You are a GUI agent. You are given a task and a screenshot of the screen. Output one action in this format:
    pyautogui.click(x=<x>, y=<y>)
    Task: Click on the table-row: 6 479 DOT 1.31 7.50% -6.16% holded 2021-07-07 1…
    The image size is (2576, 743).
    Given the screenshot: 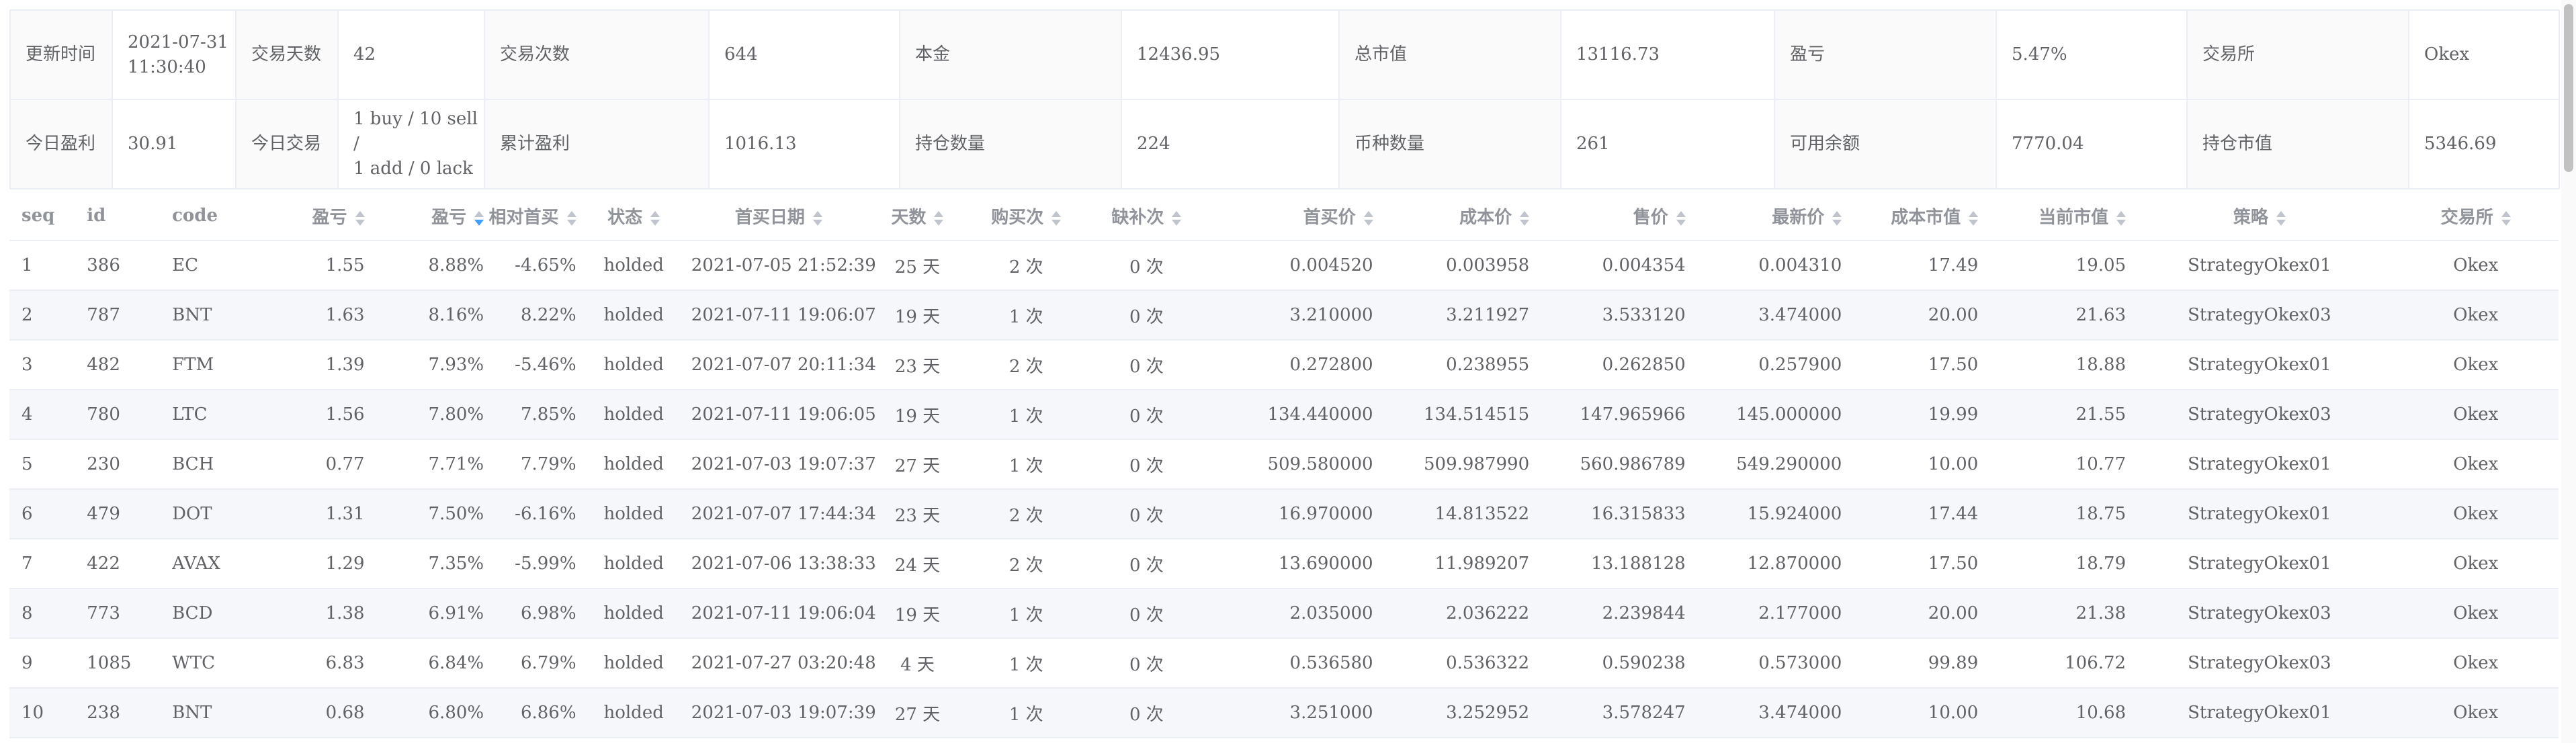 What is the action you would take?
    pyautogui.click(x=1284, y=514)
    